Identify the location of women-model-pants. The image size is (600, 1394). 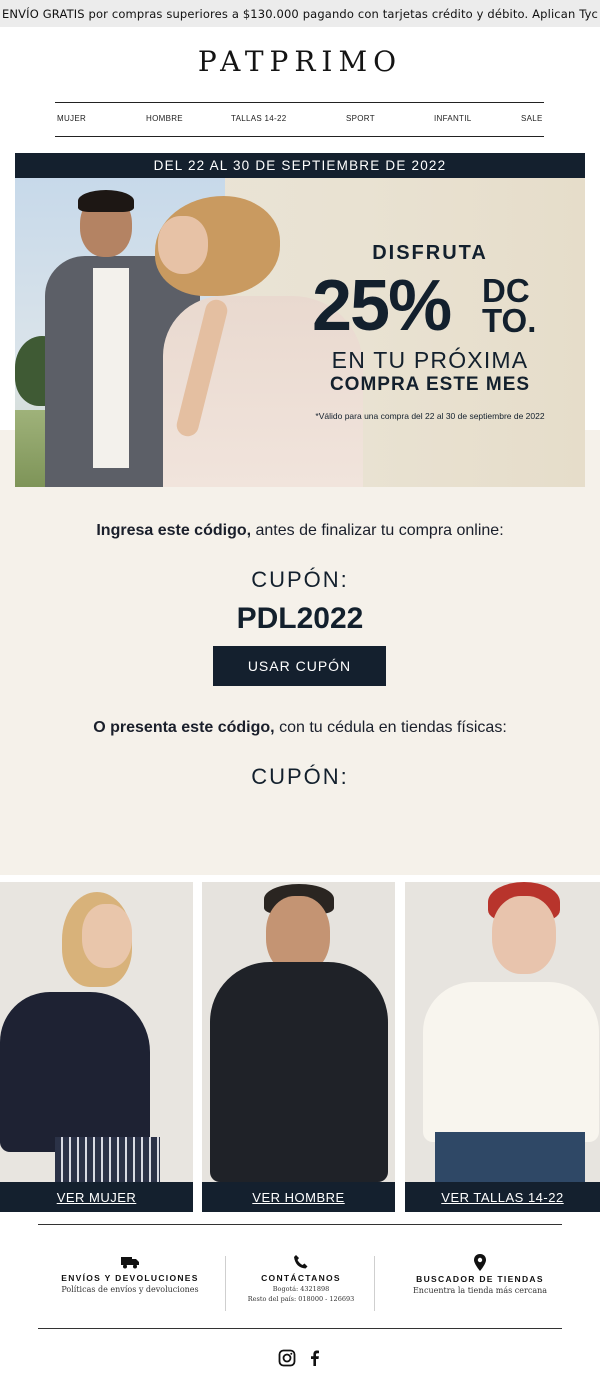
(107, 1159).